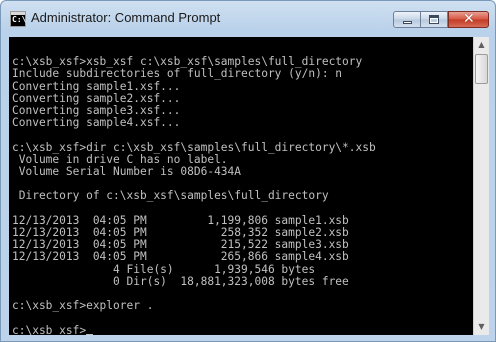 Image resolution: width=496 pixels, height=342 pixels. I want to click on maximize-button, so click(434, 19).